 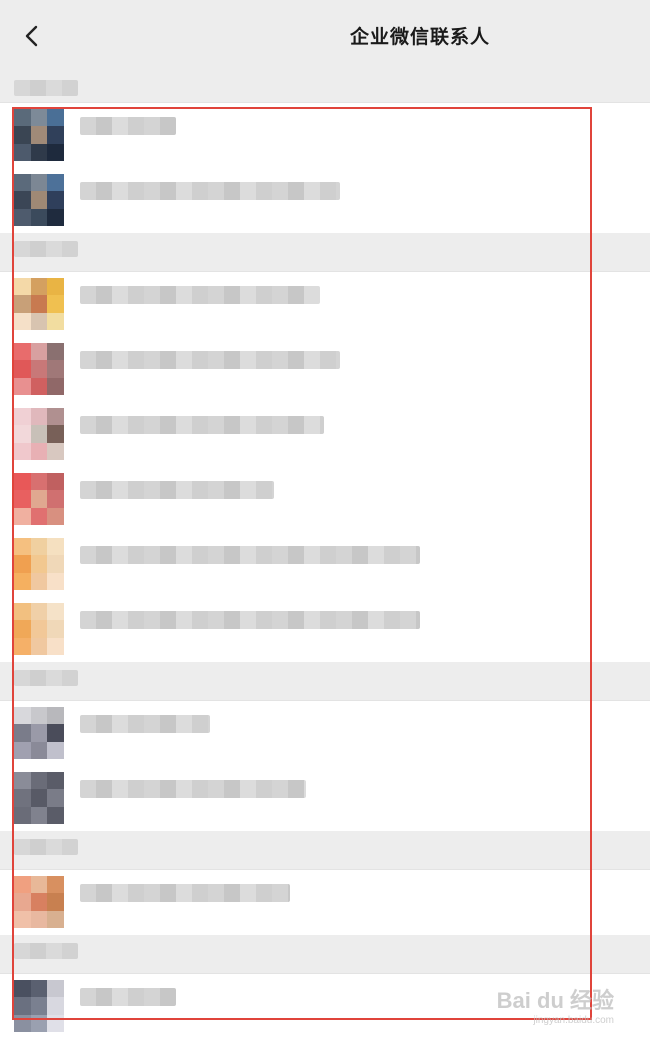 I want to click on watermark-text: Bai du 经验, so click(x=555, y=1000).